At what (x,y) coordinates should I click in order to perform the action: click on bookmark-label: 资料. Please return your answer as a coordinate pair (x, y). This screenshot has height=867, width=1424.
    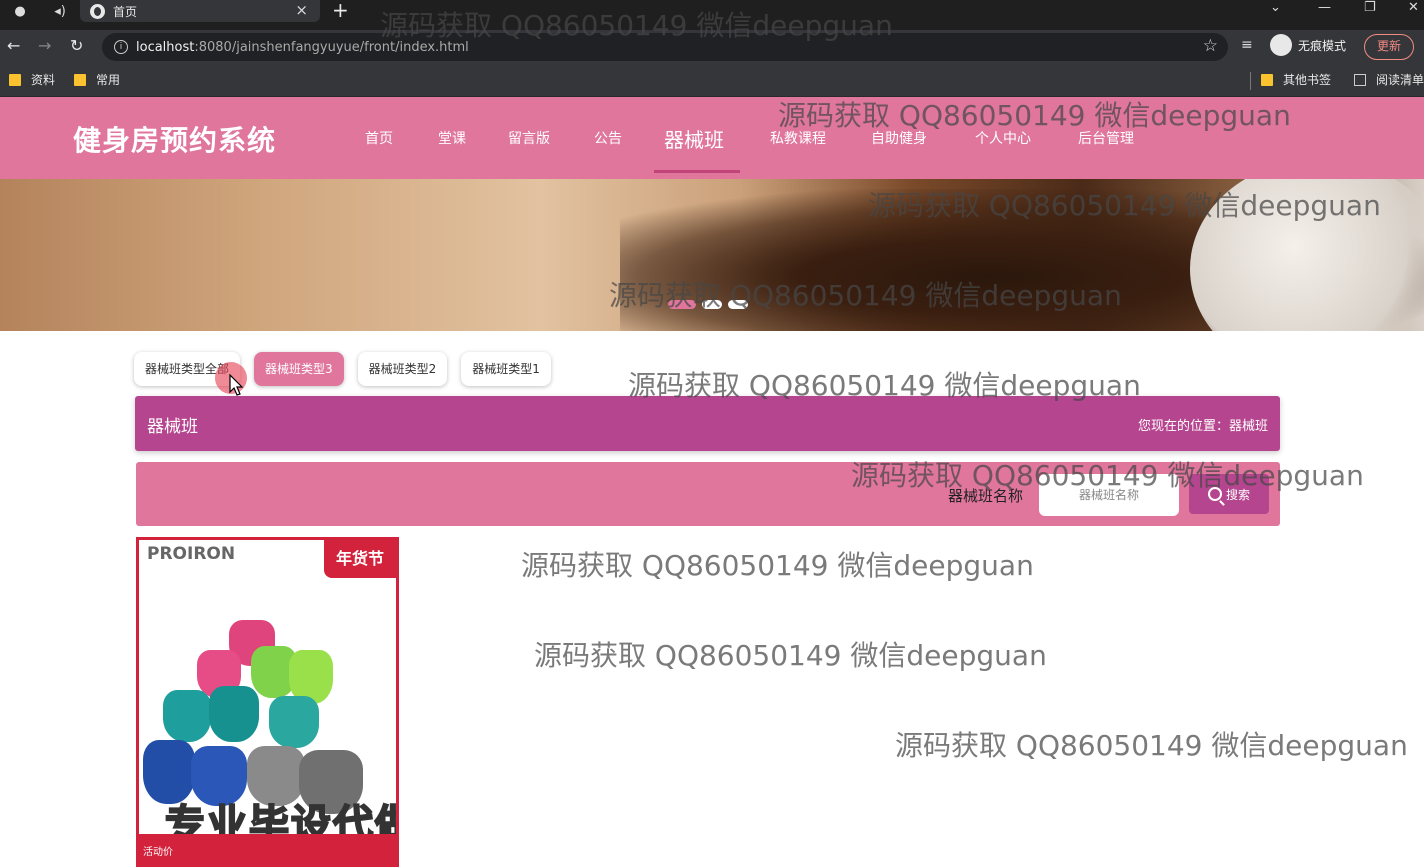
    Looking at the image, I should click on (43, 80).